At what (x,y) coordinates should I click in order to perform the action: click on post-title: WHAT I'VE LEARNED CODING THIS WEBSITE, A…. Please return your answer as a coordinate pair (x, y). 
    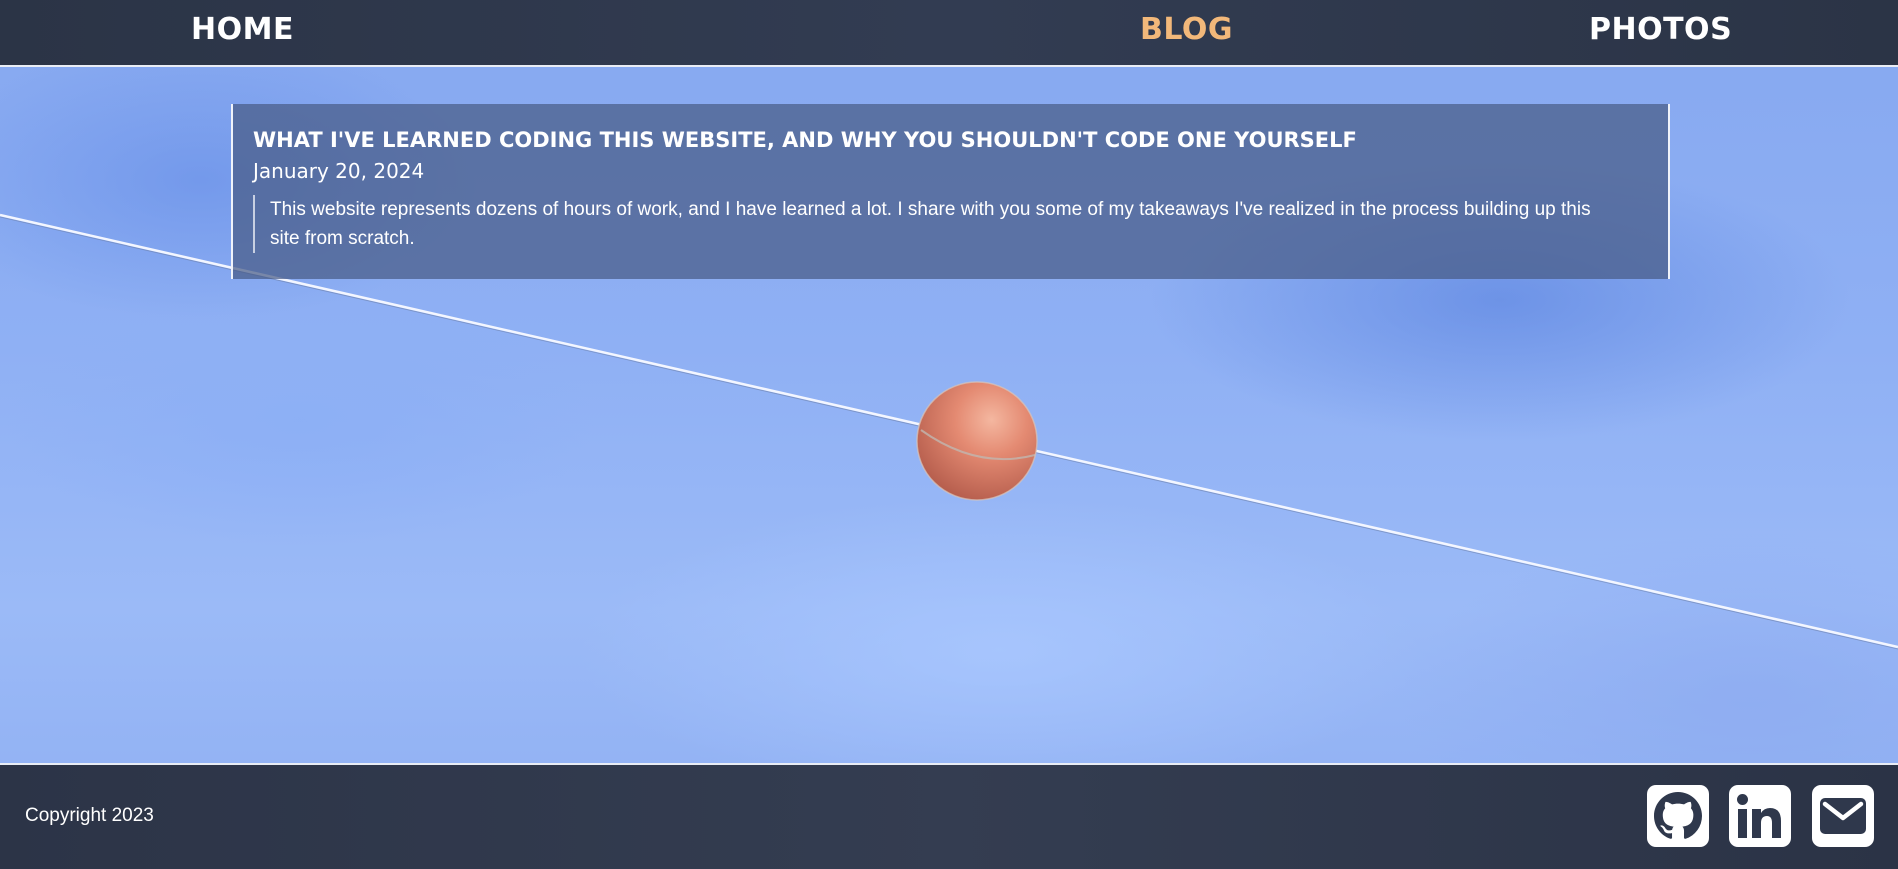
    Looking at the image, I should click on (950, 140).